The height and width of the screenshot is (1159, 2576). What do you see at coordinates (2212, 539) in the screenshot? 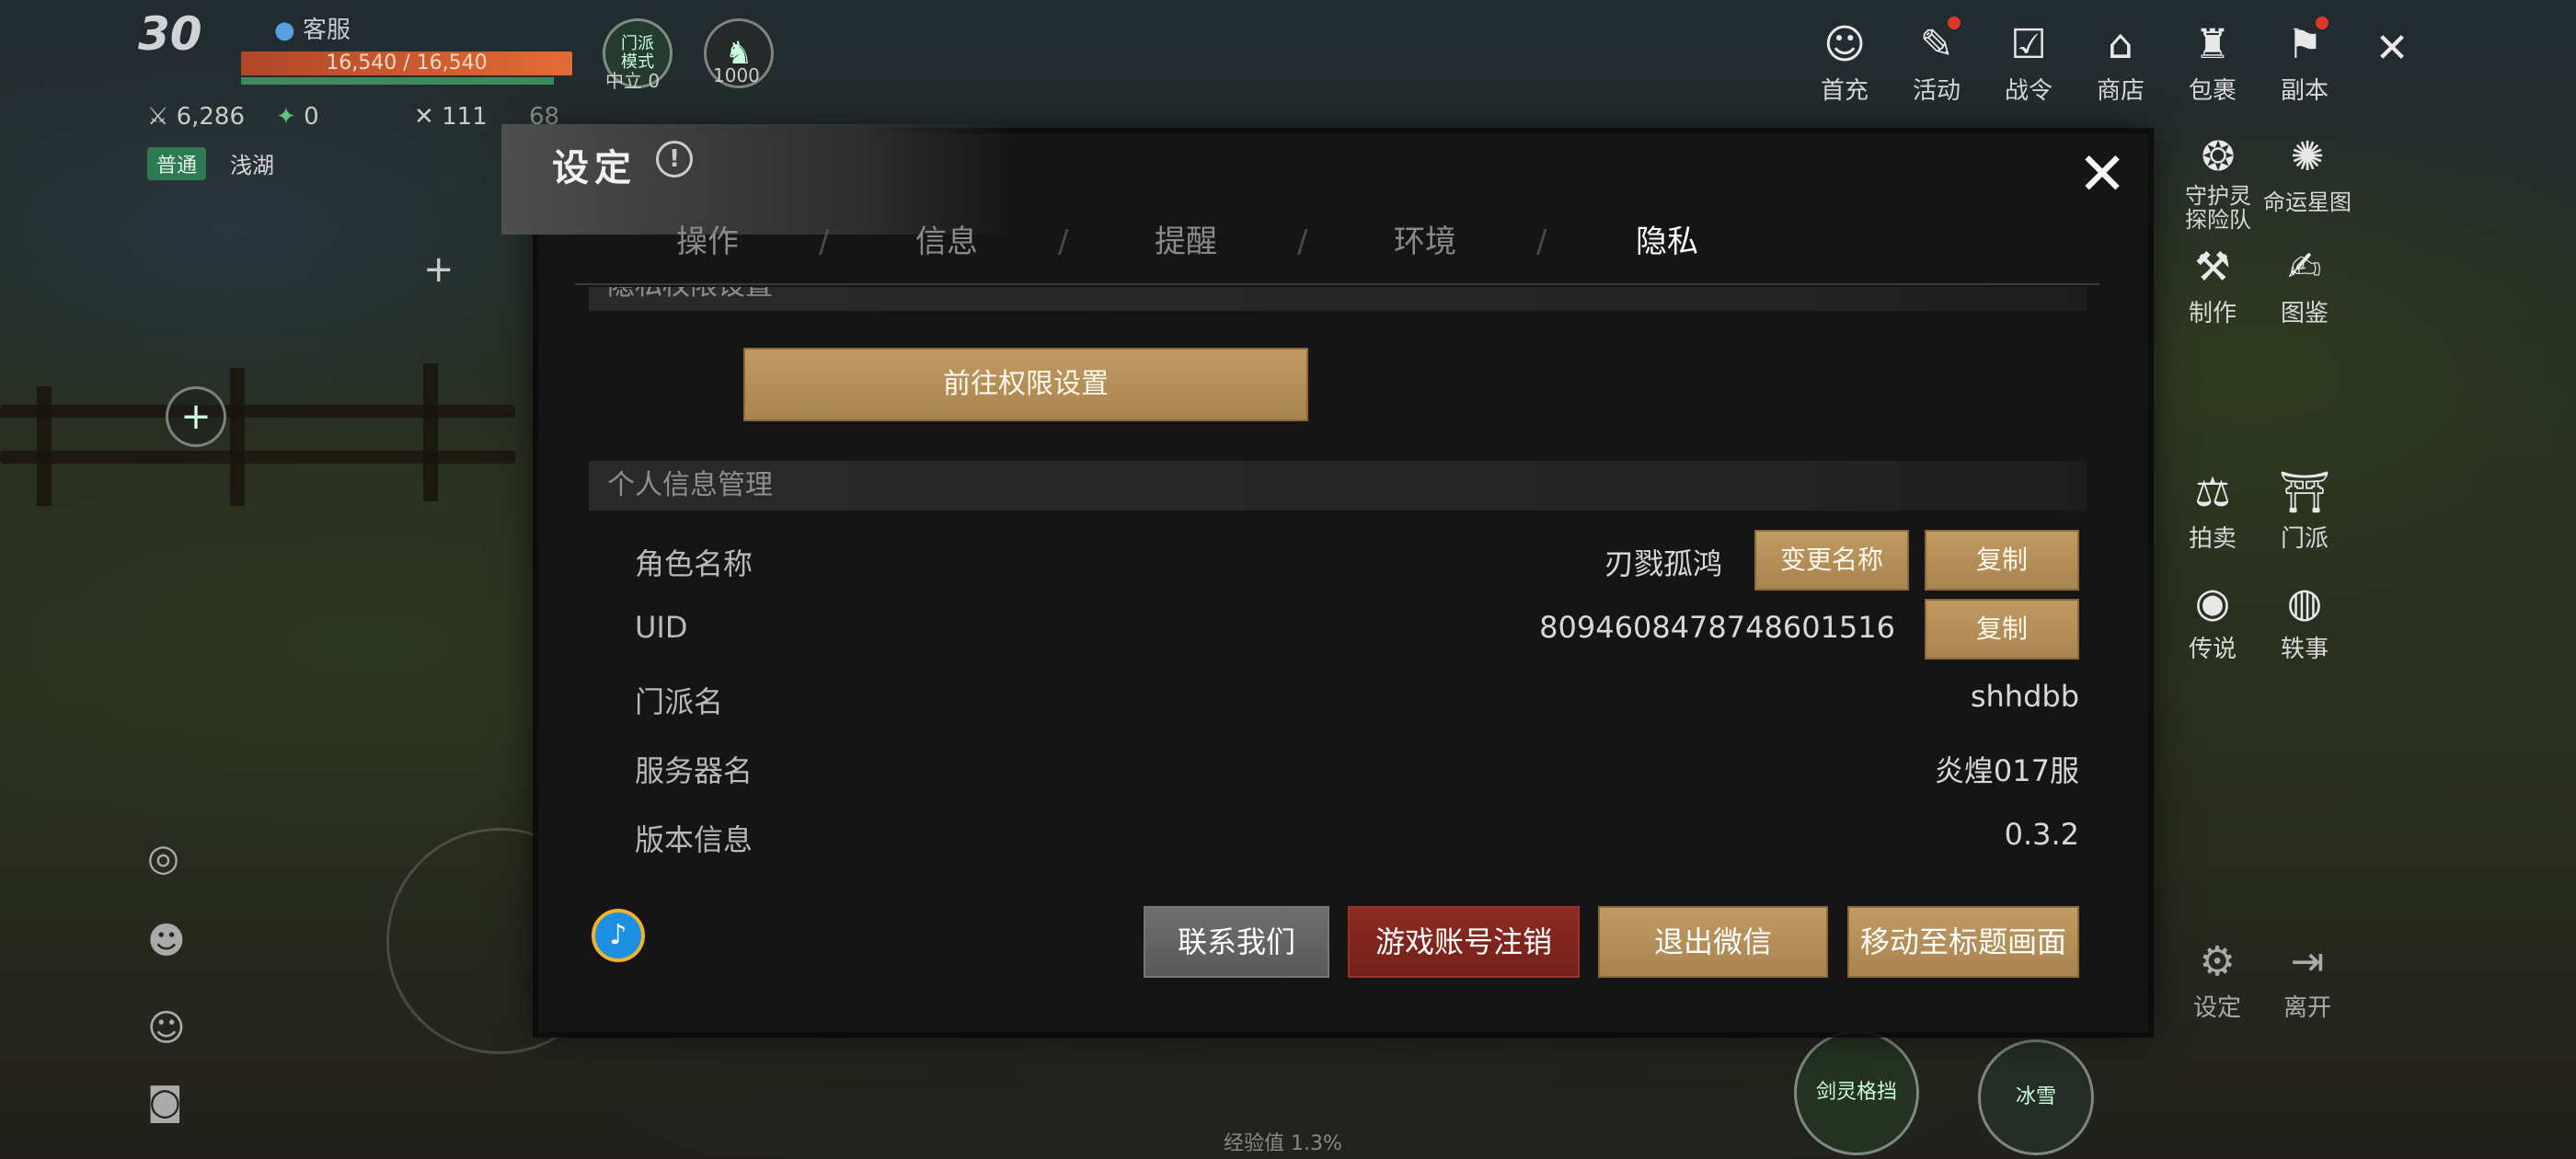
I see `side-menu-label: 拍卖` at bounding box center [2212, 539].